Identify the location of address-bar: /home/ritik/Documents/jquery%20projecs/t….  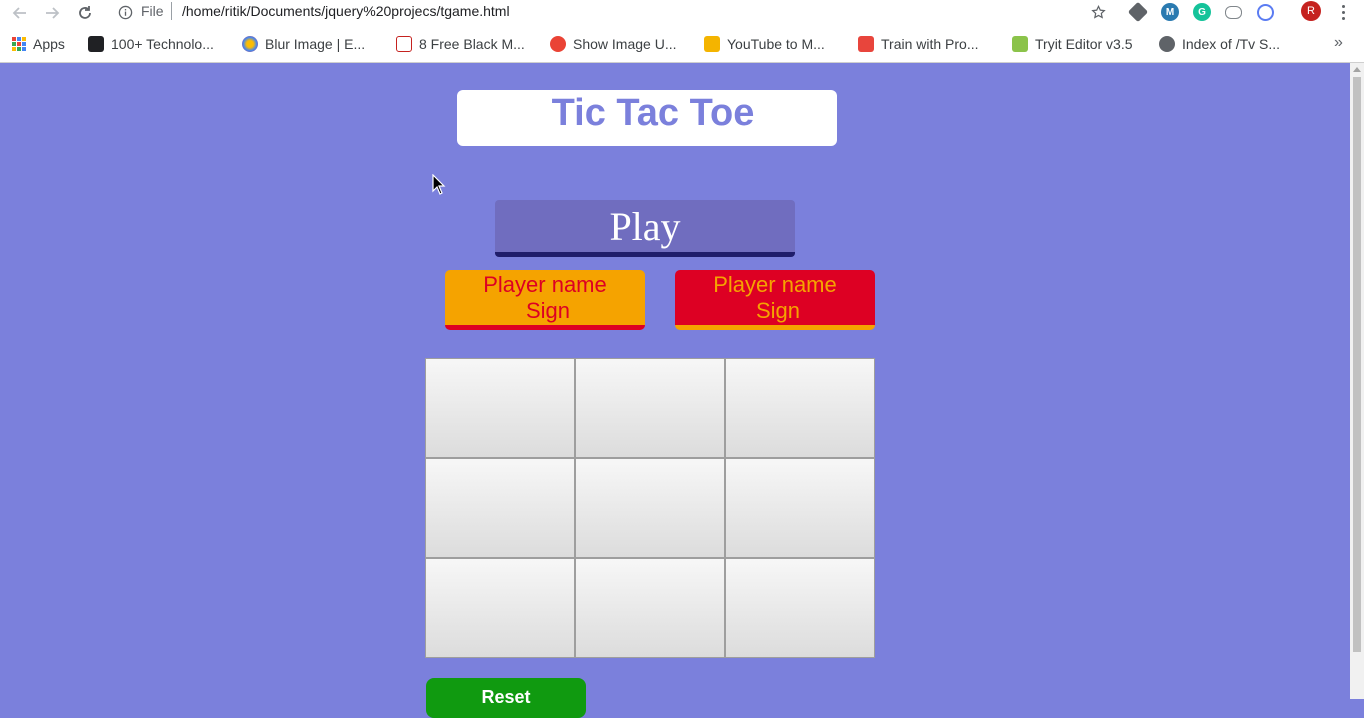
(346, 11).